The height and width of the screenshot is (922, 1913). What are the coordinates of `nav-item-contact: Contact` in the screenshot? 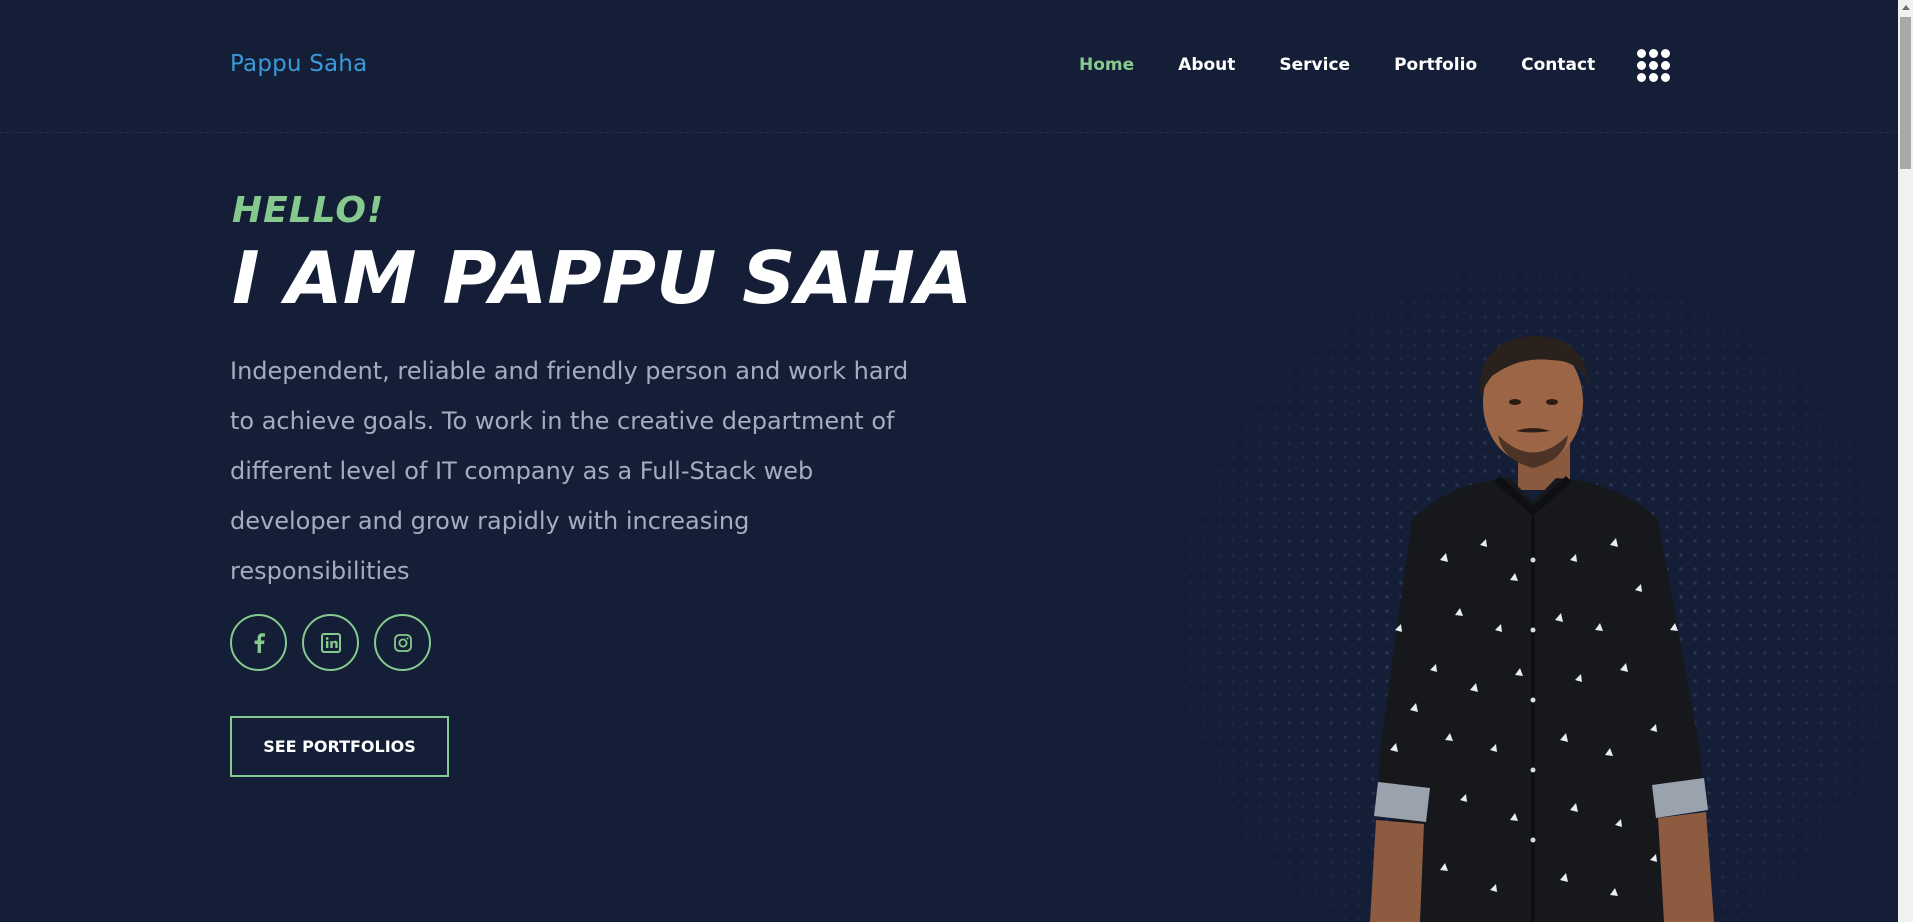 It's located at (1558, 65).